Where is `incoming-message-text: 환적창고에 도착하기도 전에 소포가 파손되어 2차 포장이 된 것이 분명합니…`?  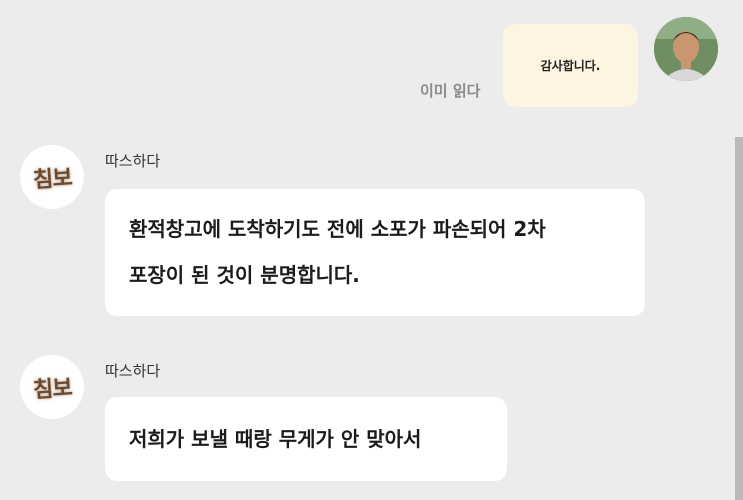 incoming-message-text: 환적창고에 도착하기도 전에 소포가 파손되어 2차 포장이 된 것이 분명합니… is located at coordinates (337, 252).